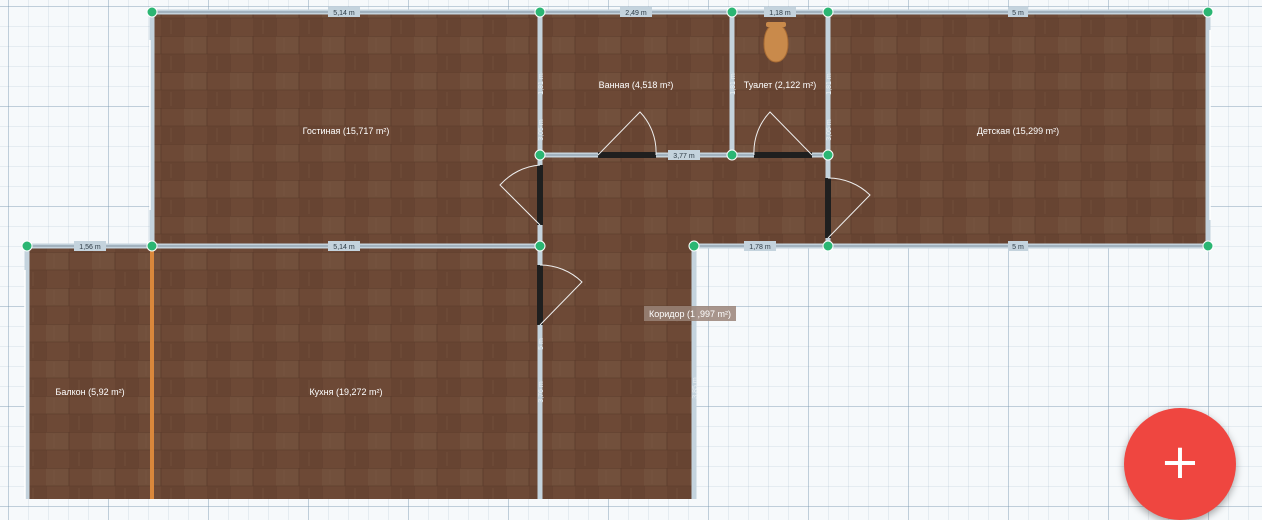 The height and width of the screenshot is (520, 1262). I want to click on dim-v-corridor-mid: 5 m, so click(541, 344).